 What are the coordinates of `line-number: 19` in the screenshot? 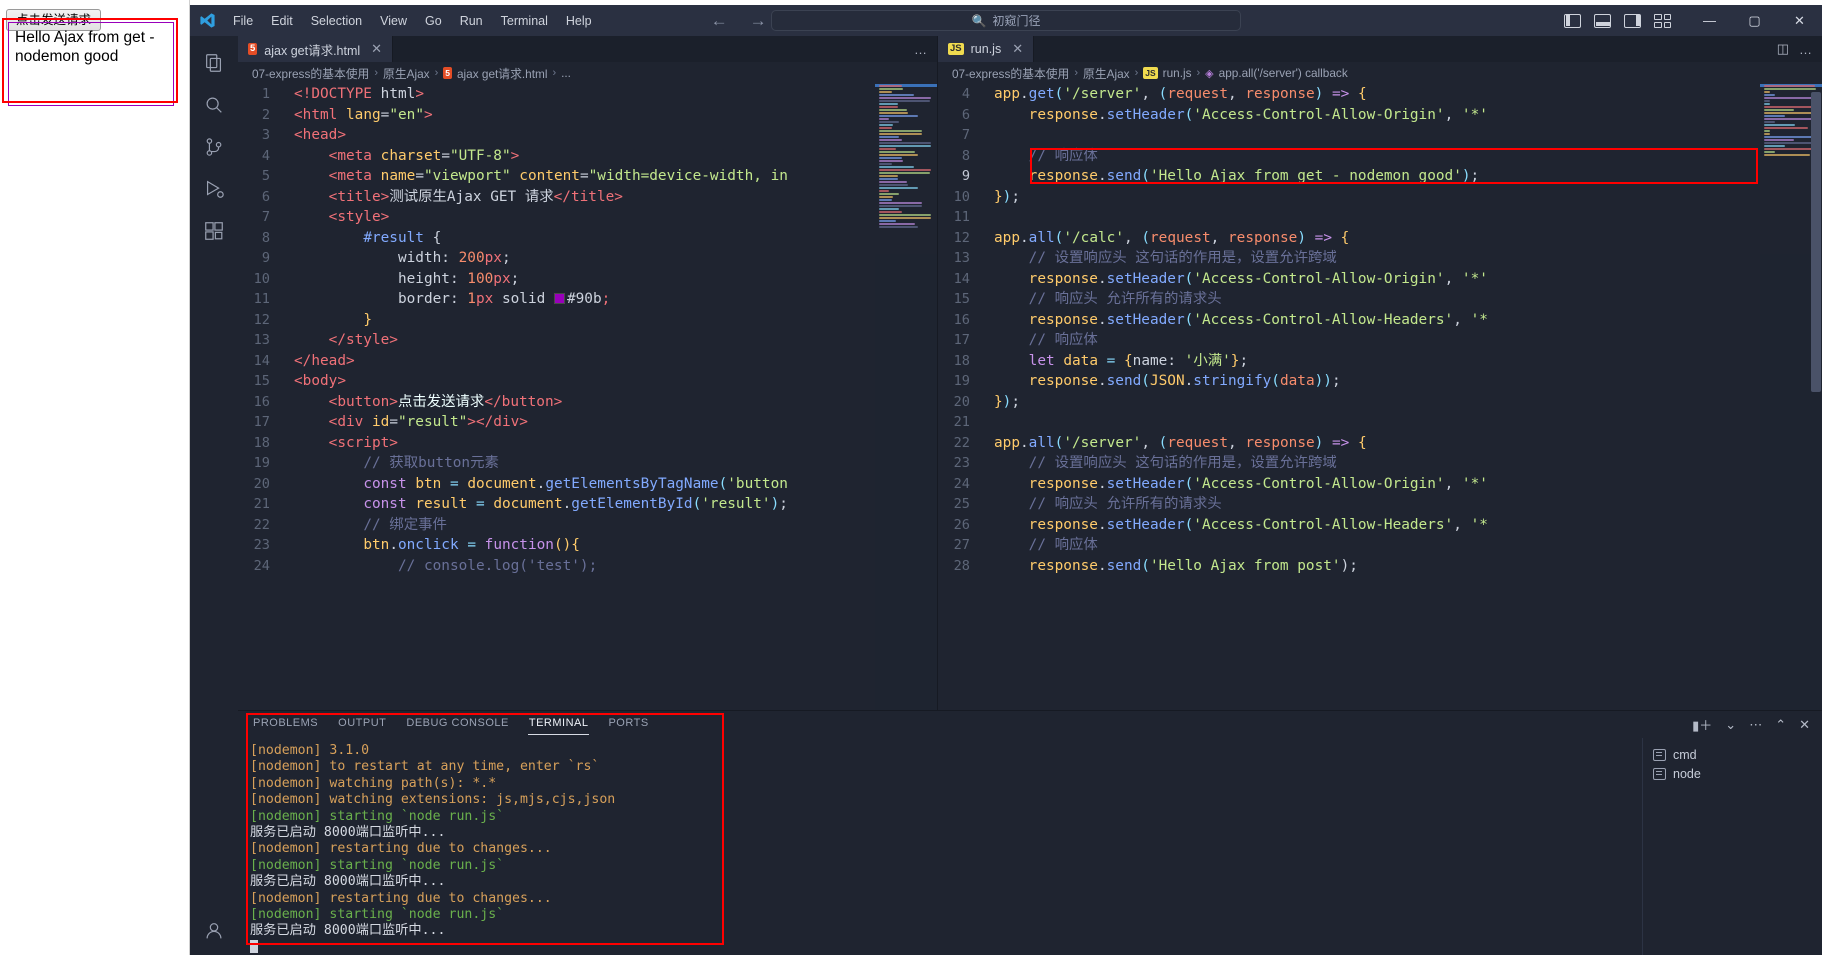 It's located at (261, 463).